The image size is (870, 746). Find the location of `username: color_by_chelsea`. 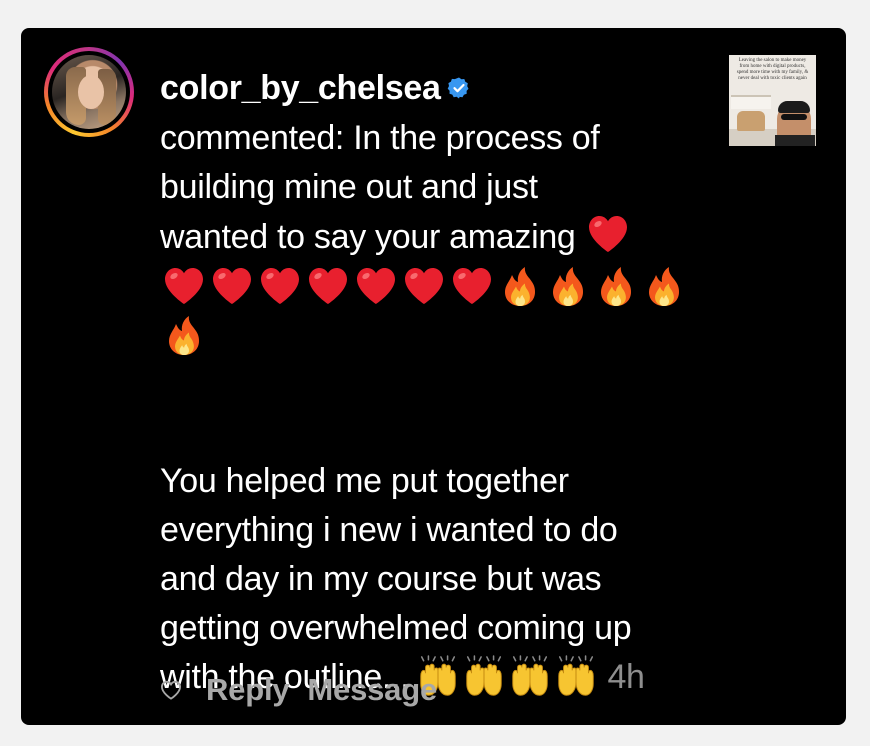

username: color_by_chelsea is located at coordinates (300, 88).